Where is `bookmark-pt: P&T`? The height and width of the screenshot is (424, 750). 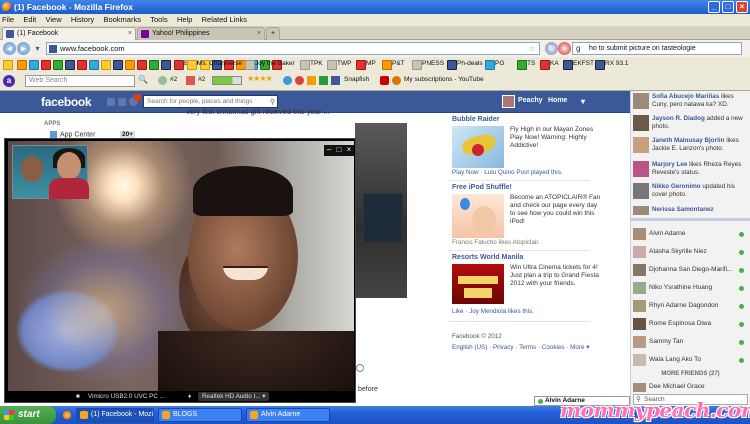
bookmark-pt: P&T is located at coordinates (393, 64).